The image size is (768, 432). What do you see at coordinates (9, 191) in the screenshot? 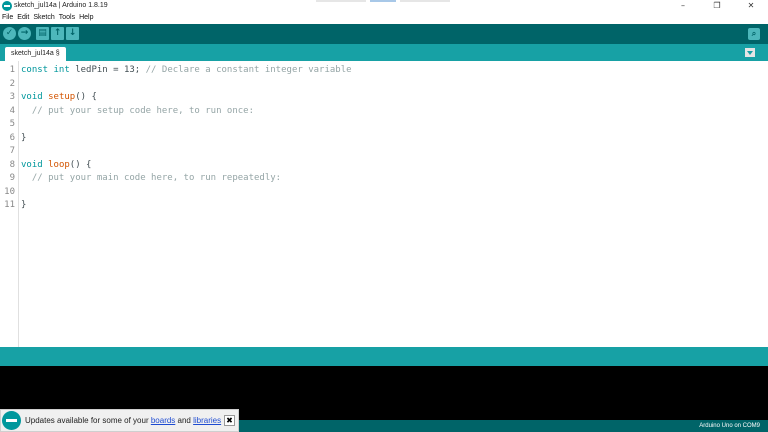
I see `line-number: 10` at bounding box center [9, 191].